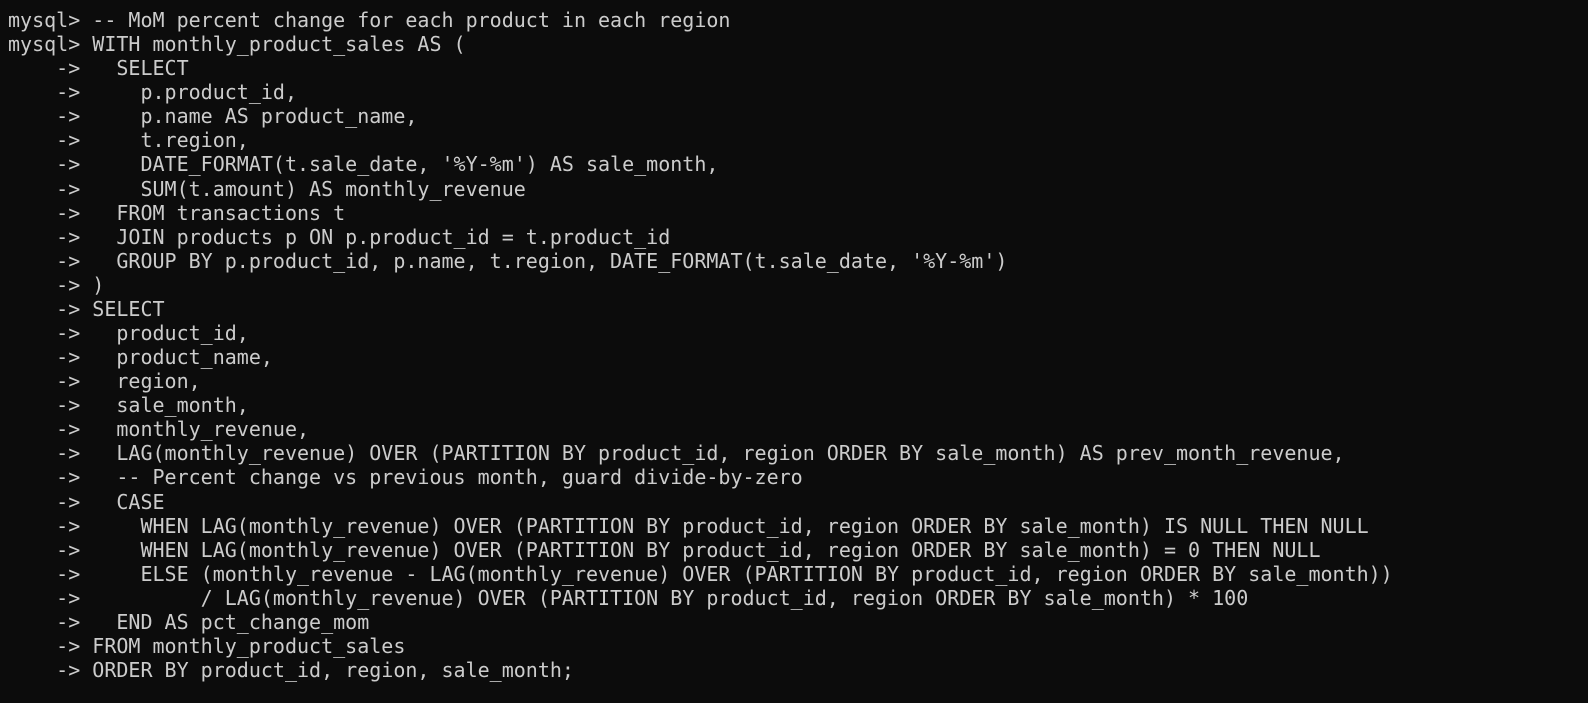 This screenshot has height=703, width=1588. Describe the element at coordinates (231, 621) in the screenshot. I see `sql-text: END AS pct_change_mom` at that location.